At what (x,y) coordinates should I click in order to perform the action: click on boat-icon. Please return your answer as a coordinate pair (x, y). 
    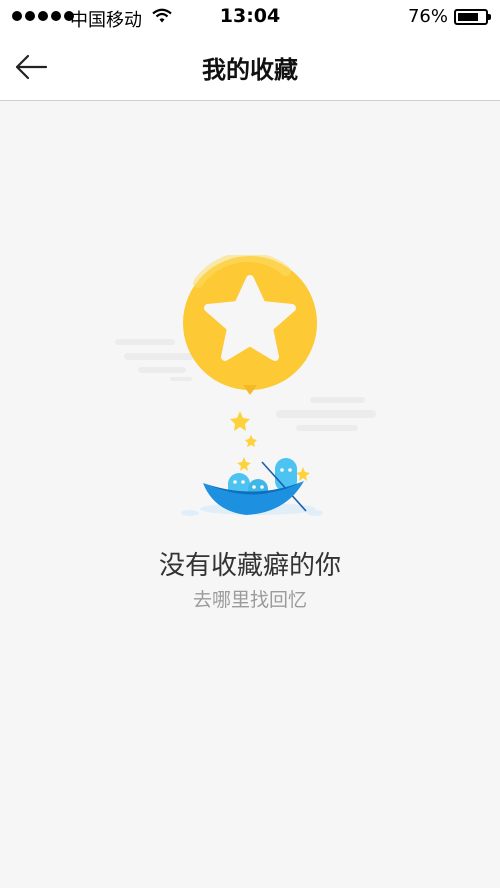
    Looking at the image, I should click on (252, 487).